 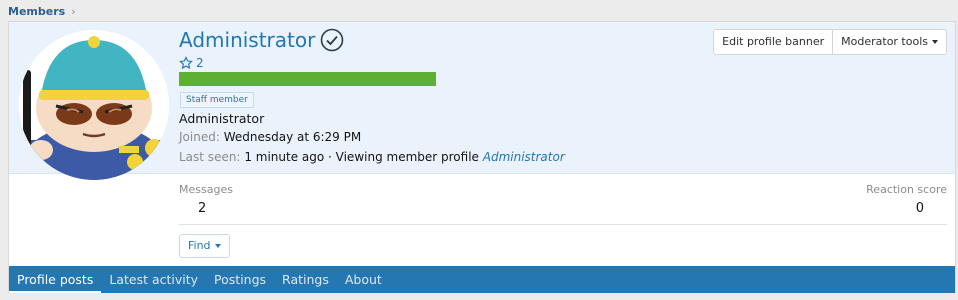 I want to click on breadcrumb: Members ›, so click(x=42, y=11).